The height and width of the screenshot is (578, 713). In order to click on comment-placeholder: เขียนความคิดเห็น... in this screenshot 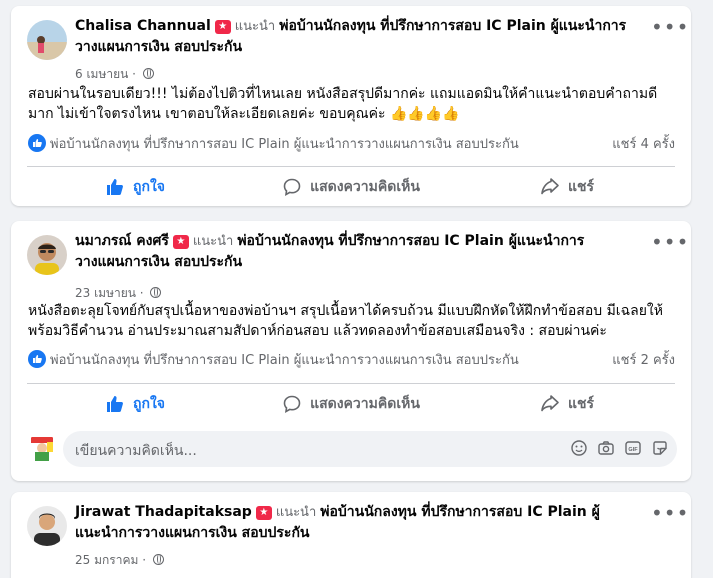, I will do `click(136, 451)`.